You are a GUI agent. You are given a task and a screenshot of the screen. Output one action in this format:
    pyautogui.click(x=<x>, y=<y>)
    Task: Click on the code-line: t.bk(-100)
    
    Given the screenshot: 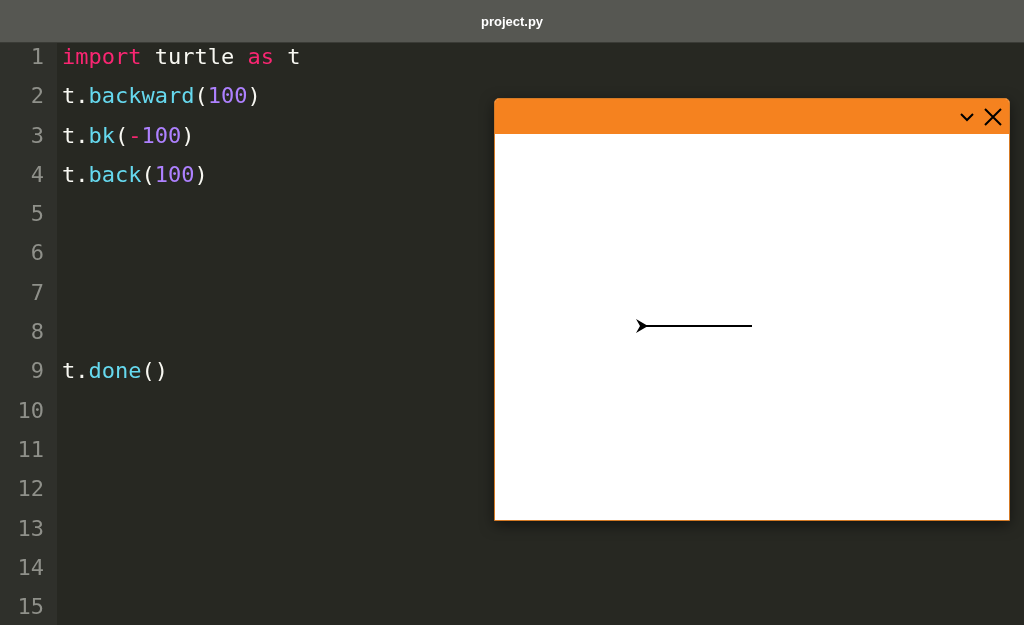 What is the action you would take?
    pyautogui.click(x=128, y=135)
    